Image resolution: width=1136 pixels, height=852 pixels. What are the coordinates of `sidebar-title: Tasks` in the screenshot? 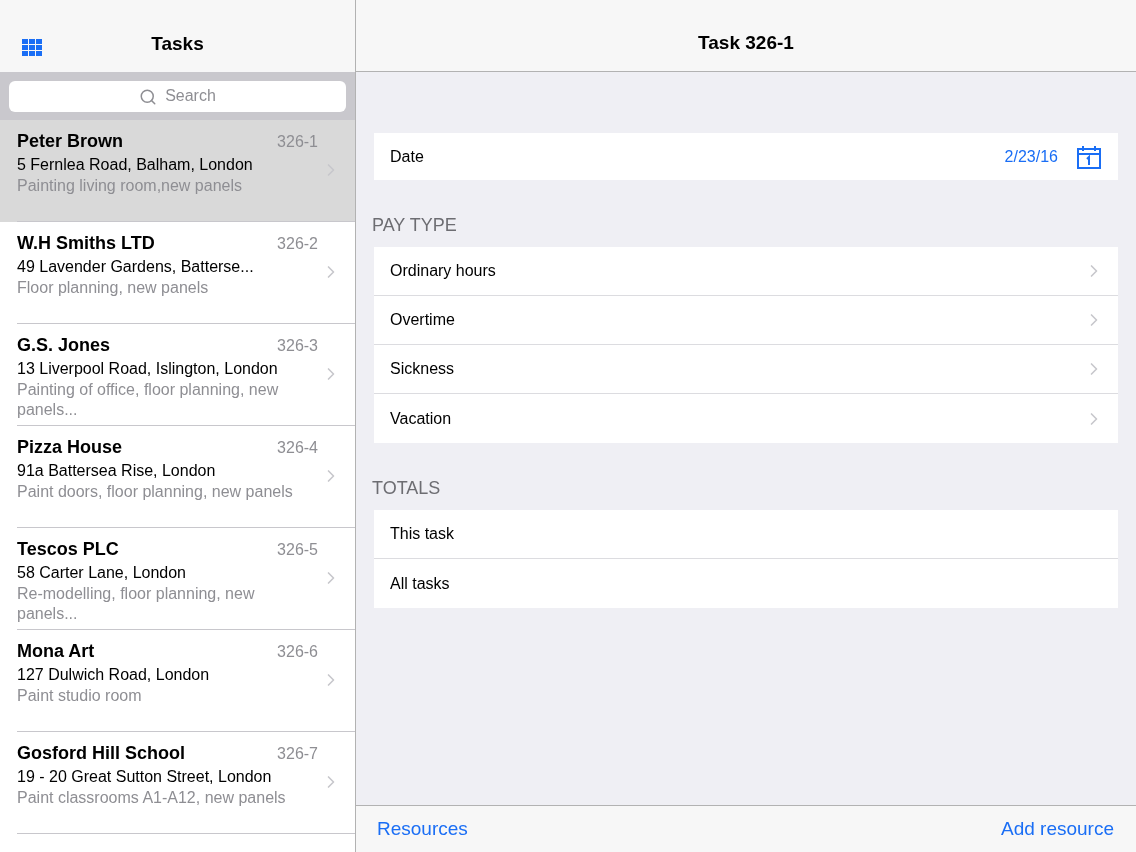 It's located at (177, 43).